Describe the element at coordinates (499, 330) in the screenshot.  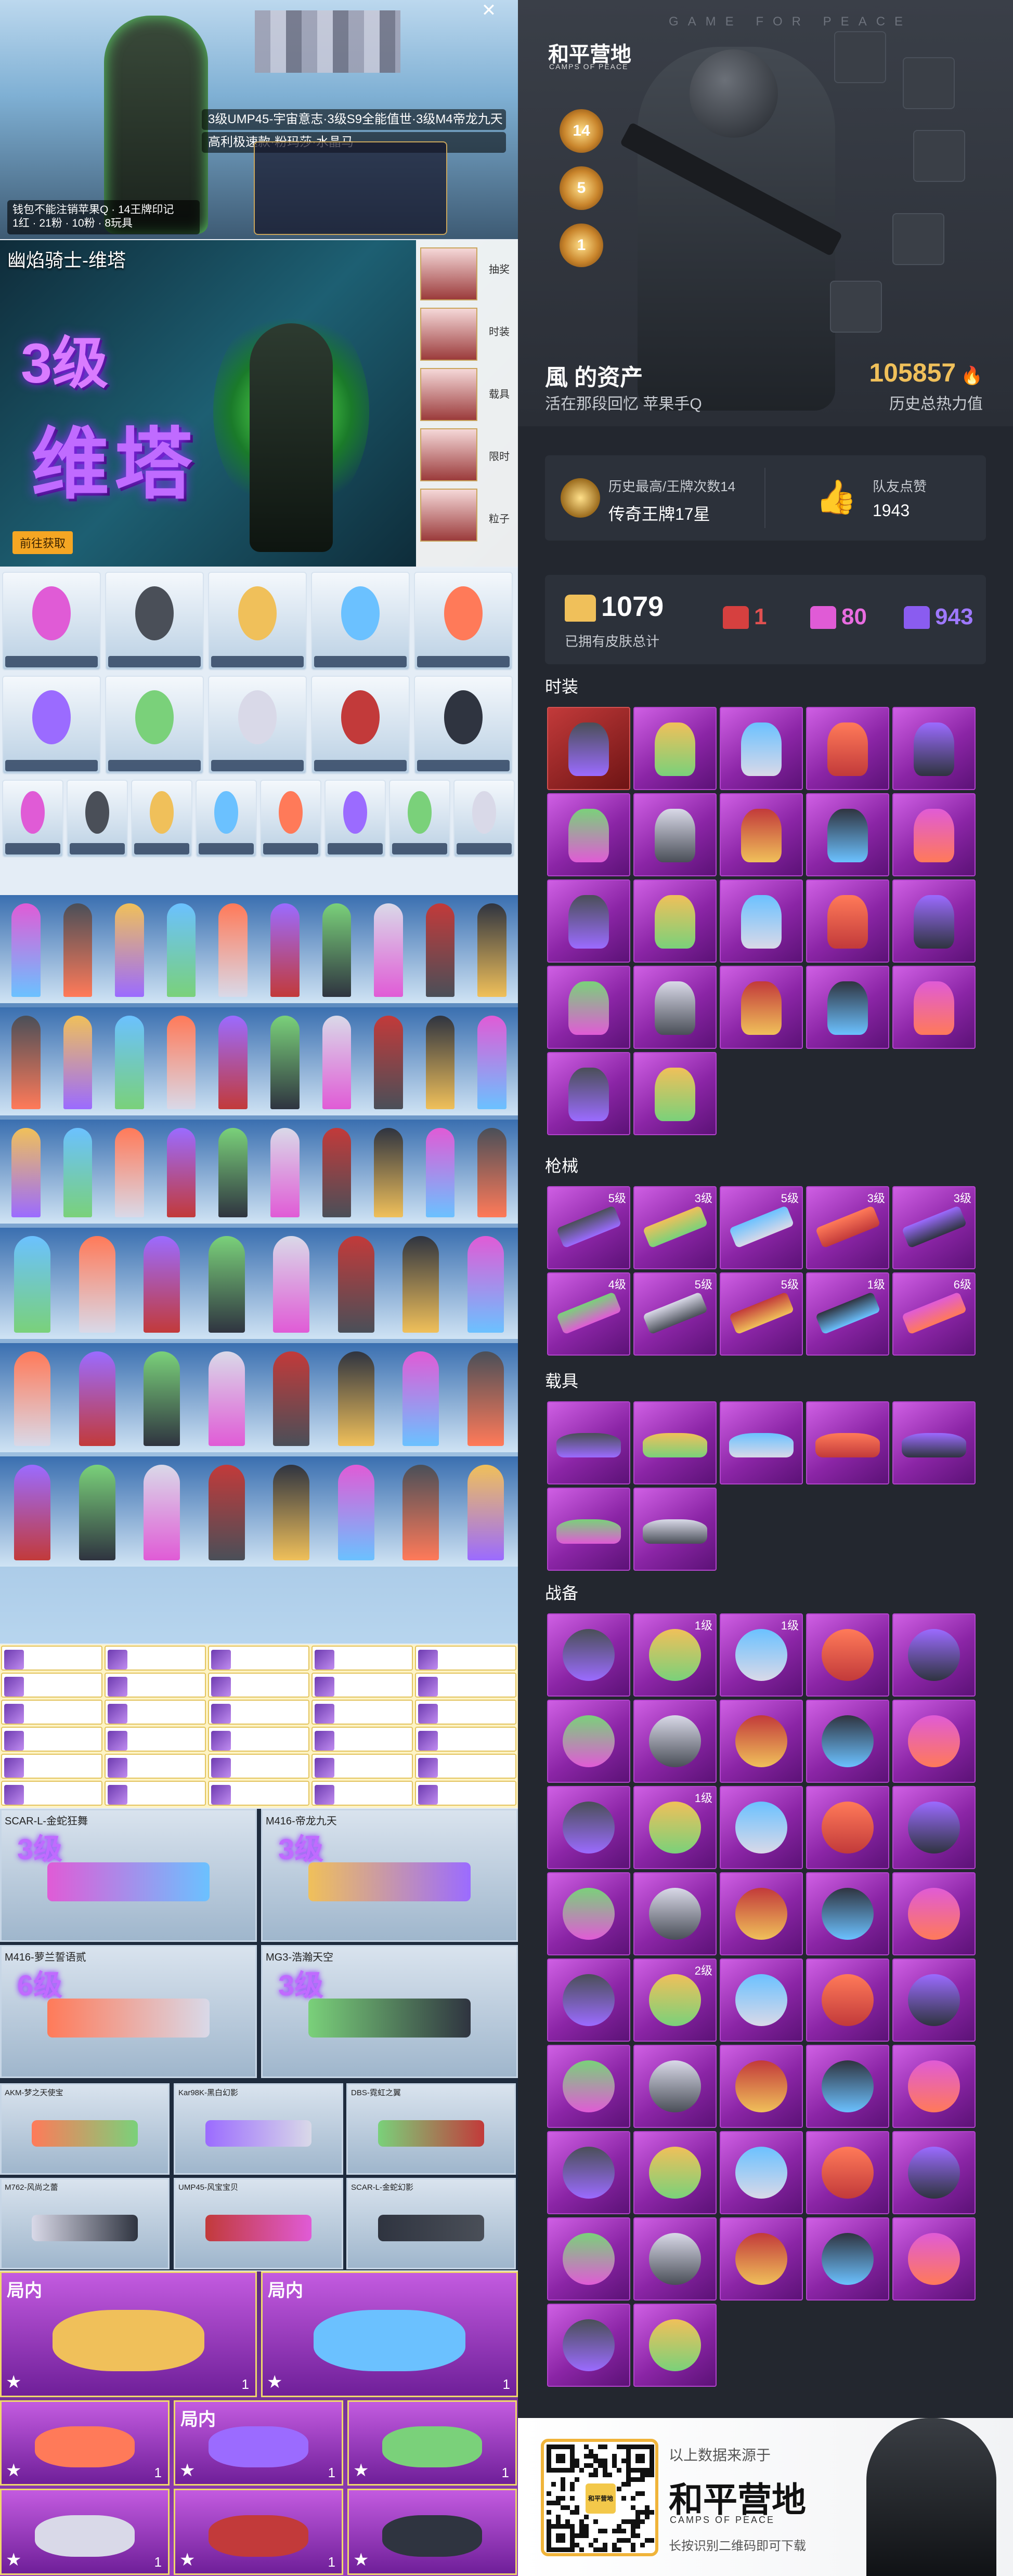
I see `side-nav-item: 时装` at that location.